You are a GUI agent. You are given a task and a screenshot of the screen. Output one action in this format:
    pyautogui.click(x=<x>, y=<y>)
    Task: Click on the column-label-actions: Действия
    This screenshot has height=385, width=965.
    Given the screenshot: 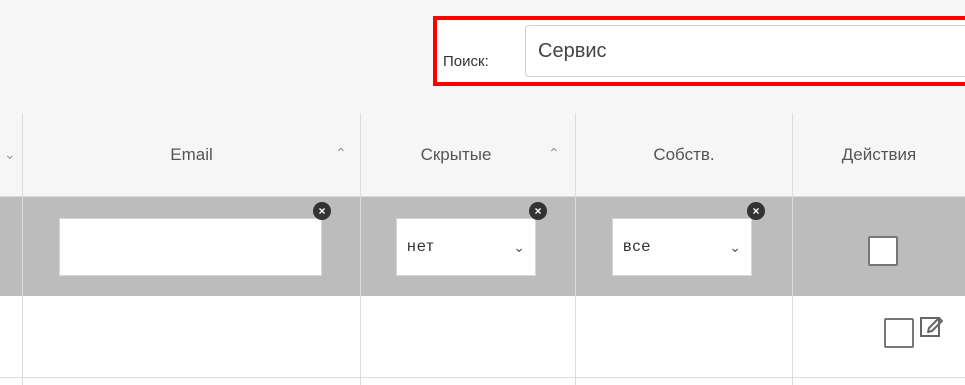 What is the action you would take?
    pyautogui.click(x=879, y=154)
    